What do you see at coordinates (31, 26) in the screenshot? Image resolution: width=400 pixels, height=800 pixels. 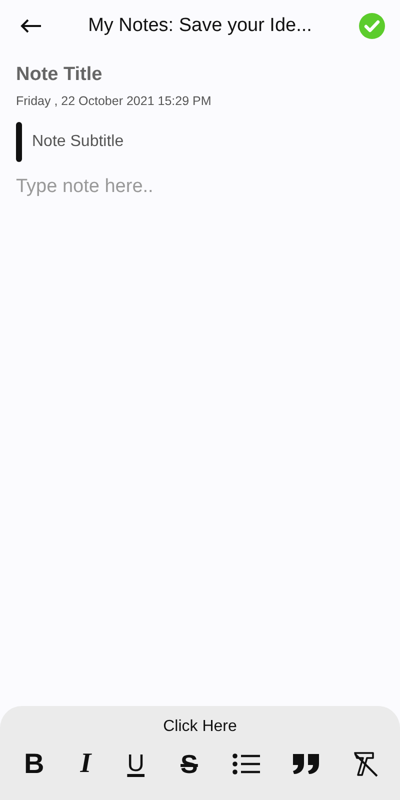 I see `back-icon` at bounding box center [31, 26].